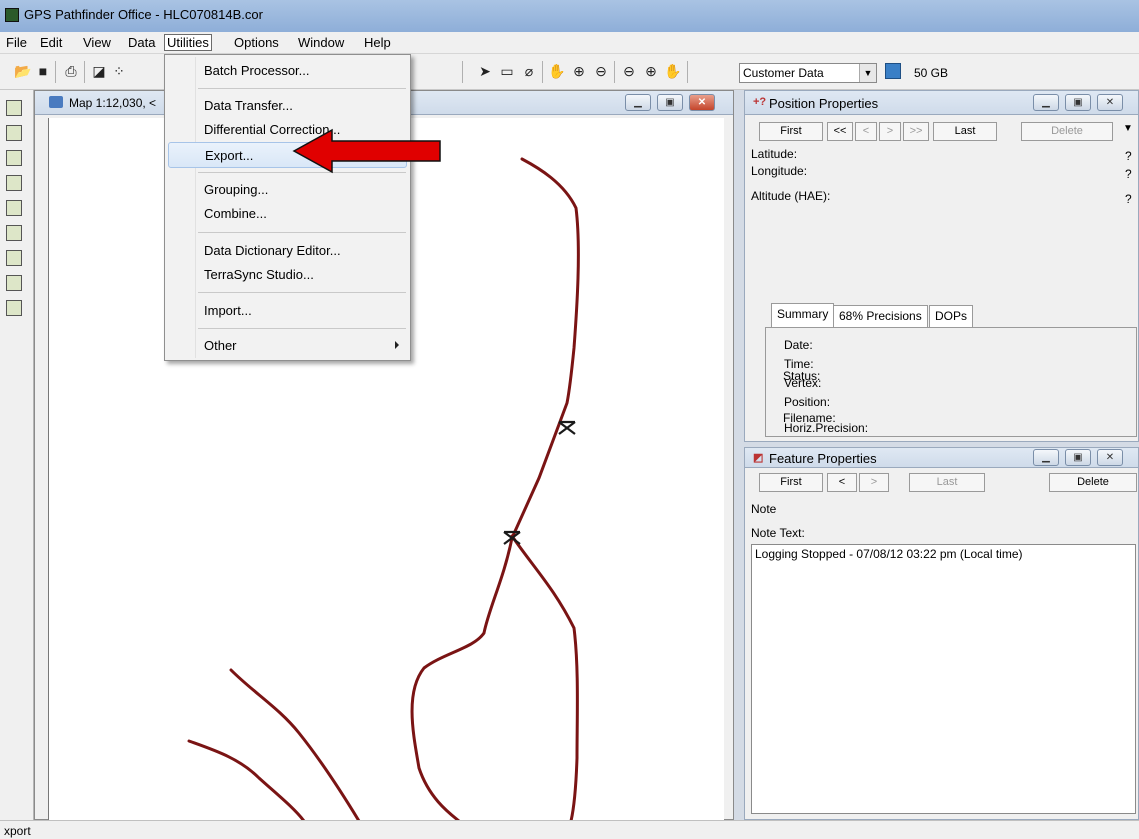 The height and width of the screenshot is (839, 1139). I want to click on date-label: Date:, so click(798, 345).